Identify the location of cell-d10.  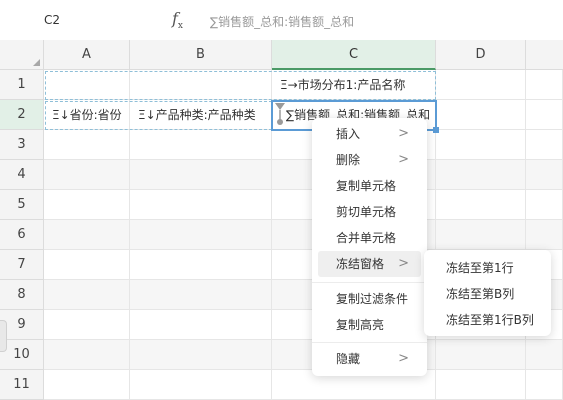
(481, 355).